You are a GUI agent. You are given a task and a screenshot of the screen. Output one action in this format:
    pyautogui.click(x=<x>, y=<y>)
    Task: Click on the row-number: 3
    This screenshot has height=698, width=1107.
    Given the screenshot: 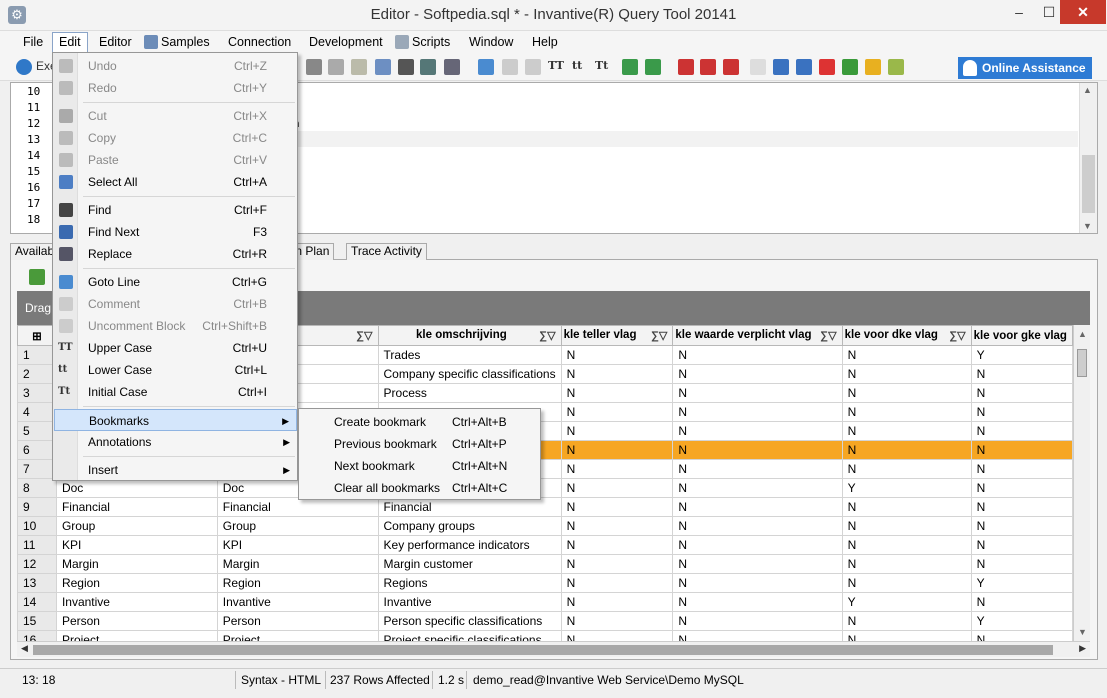 What is the action you would take?
    pyautogui.click(x=37, y=393)
    